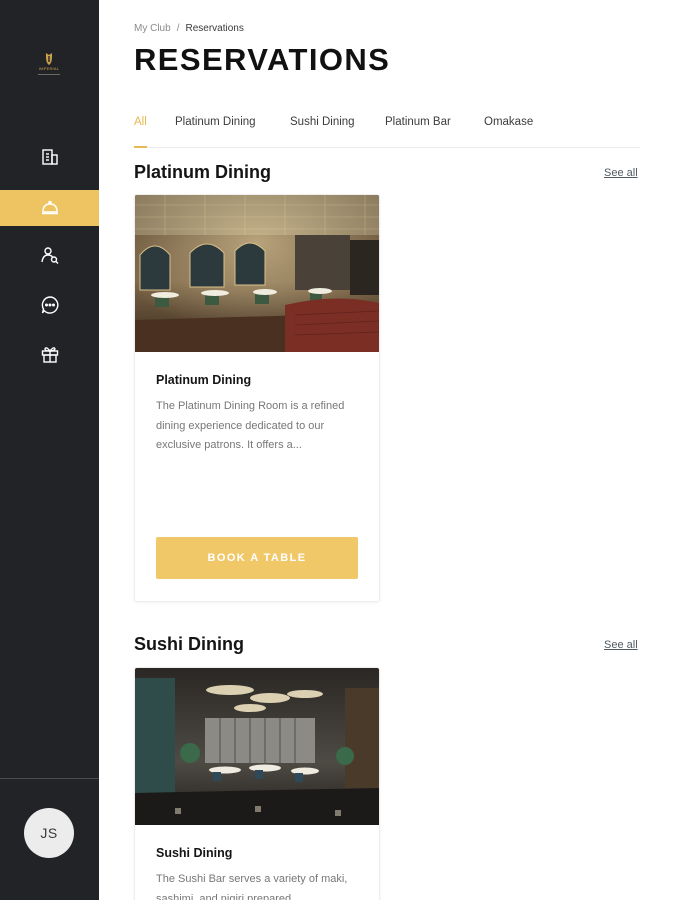 This screenshot has width=675, height=900. I want to click on active-tab-indicator, so click(140, 147).